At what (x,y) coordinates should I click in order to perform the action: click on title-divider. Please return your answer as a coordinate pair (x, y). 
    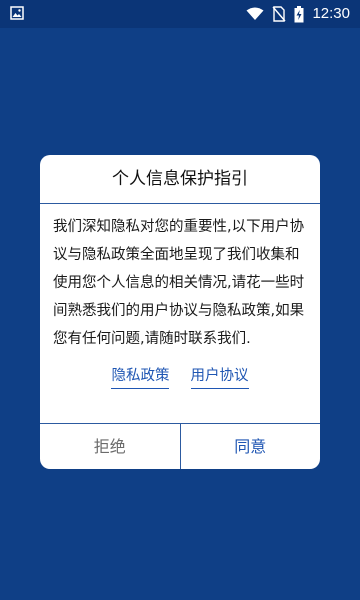
    Looking at the image, I should click on (180, 203).